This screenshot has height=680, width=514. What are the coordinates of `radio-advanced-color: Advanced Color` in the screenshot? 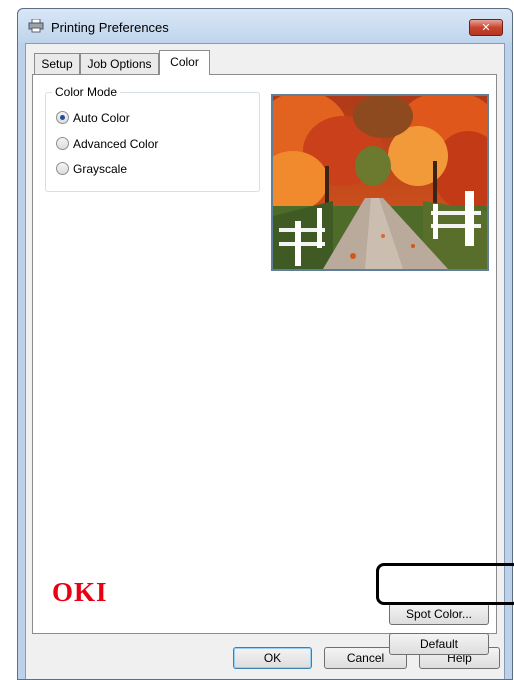 It's located at (107, 144).